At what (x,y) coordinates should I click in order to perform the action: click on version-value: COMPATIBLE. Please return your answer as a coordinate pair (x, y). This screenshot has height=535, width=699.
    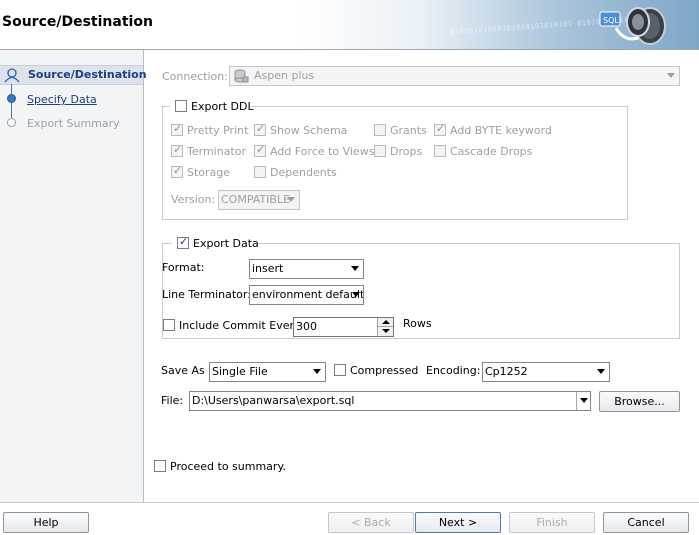
    Looking at the image, I should click on (256, 199).